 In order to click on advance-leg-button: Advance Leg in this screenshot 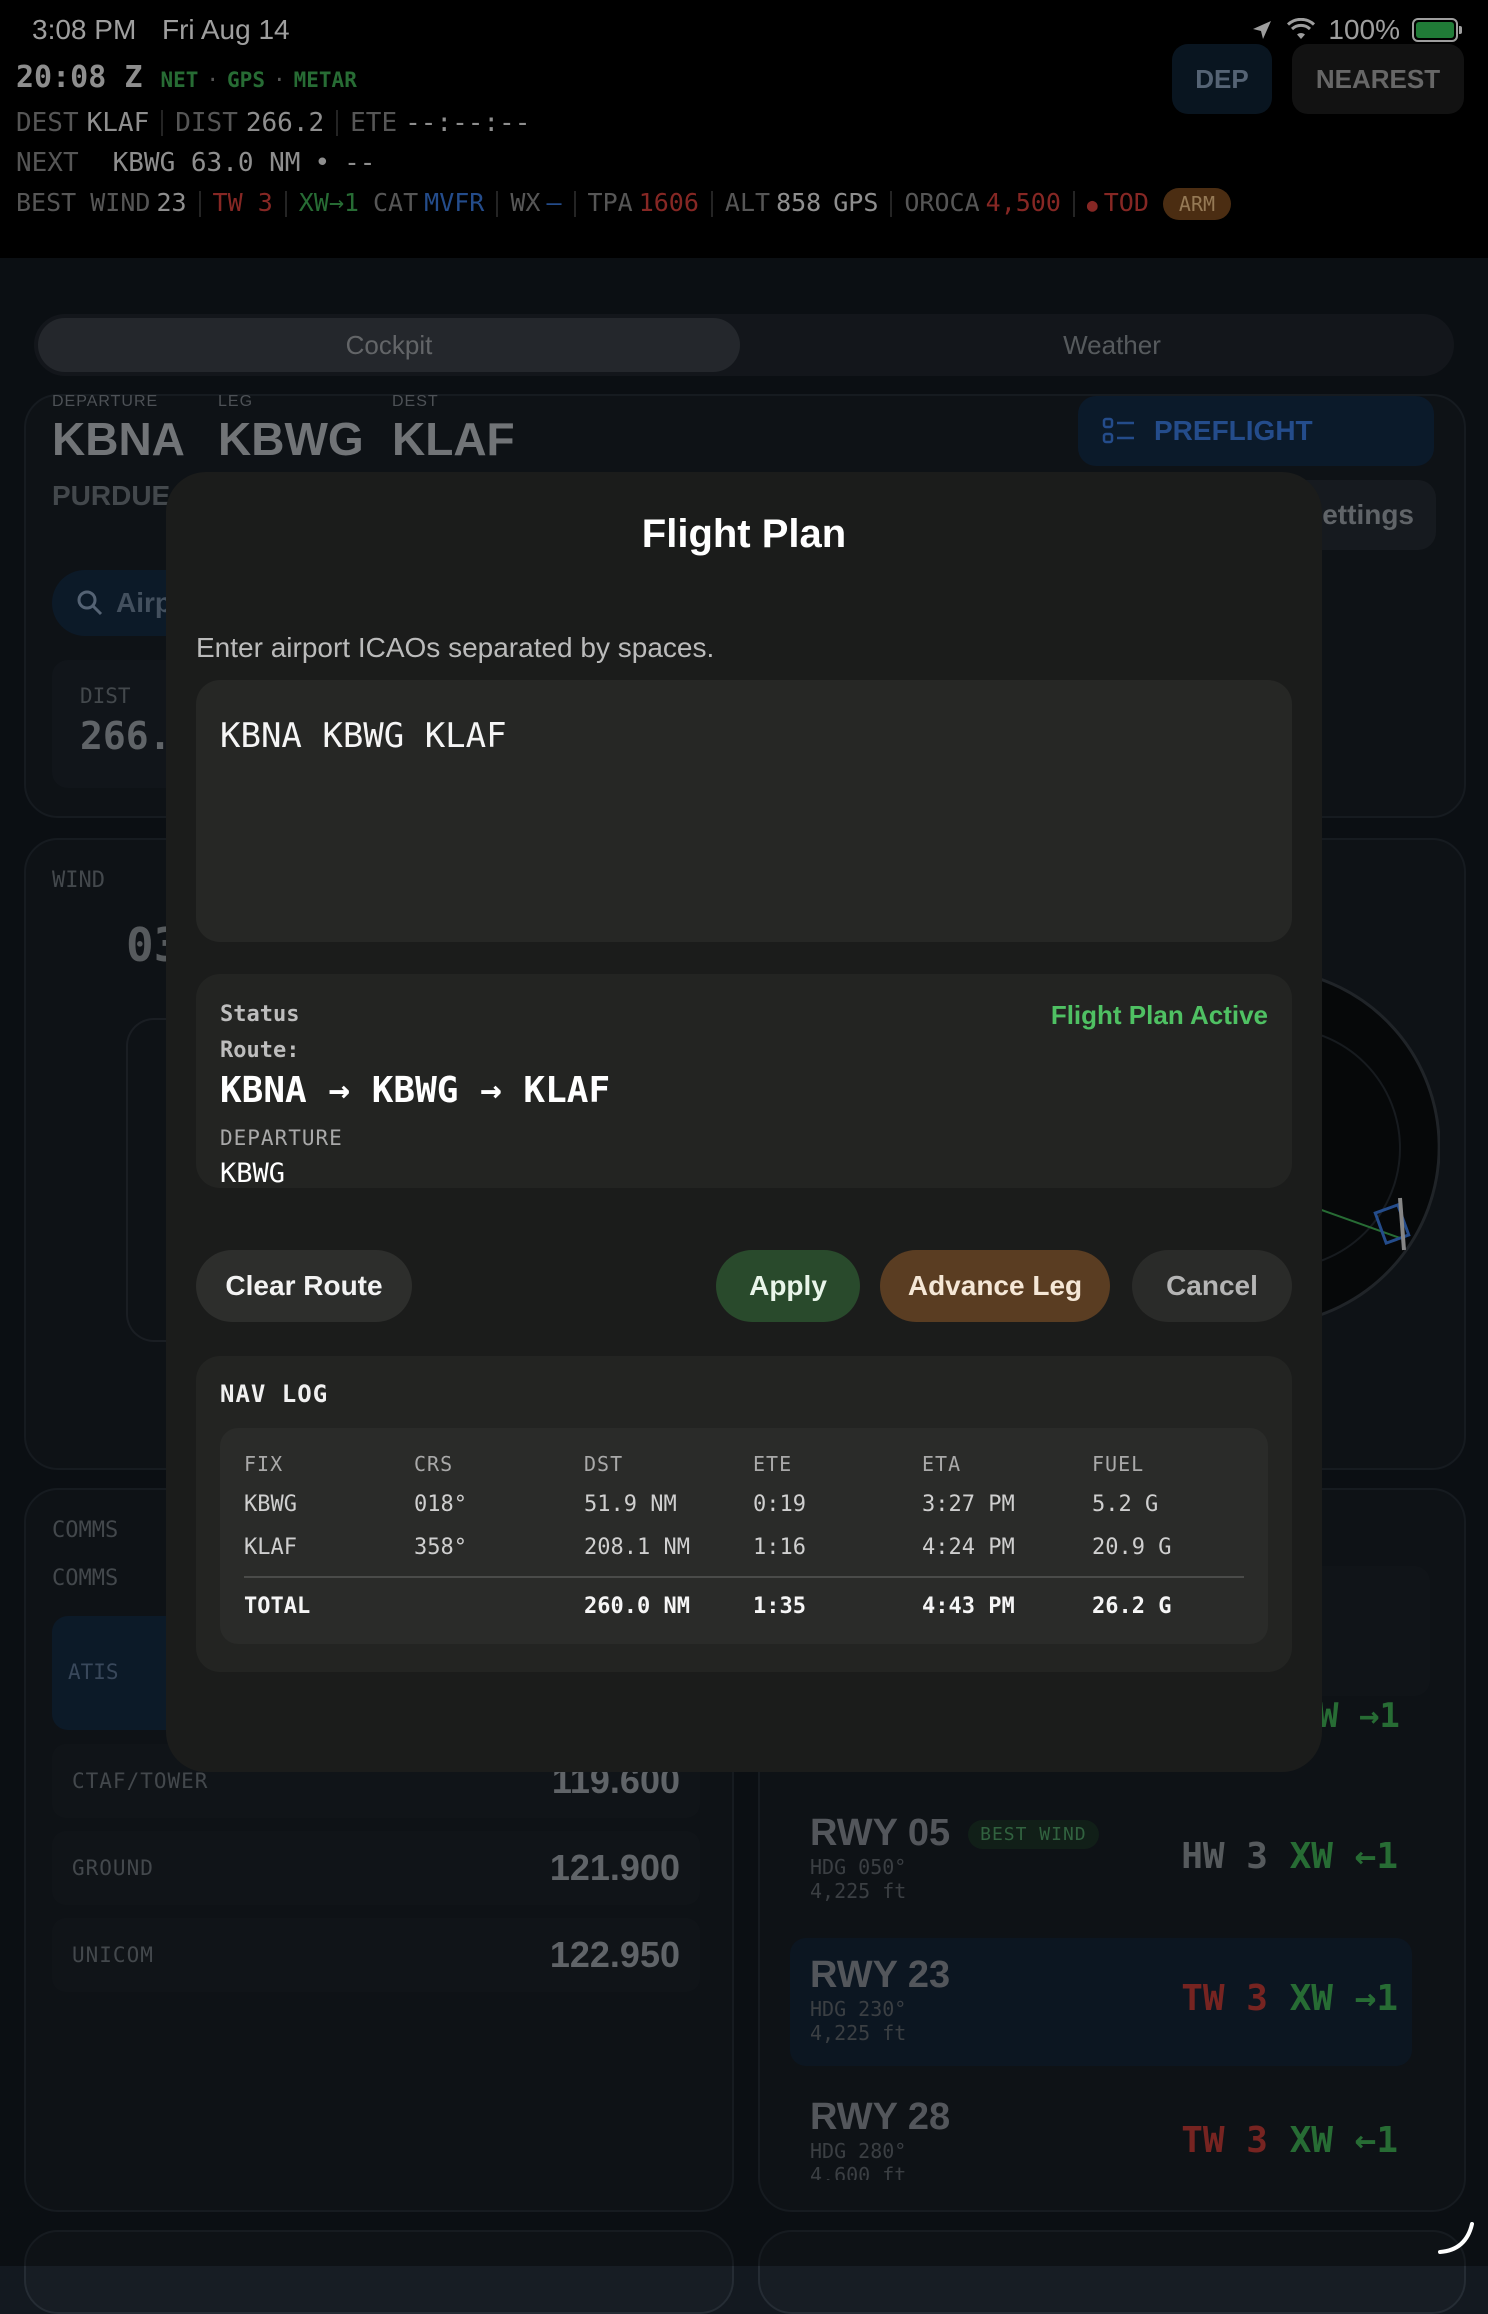, I will do `click(995, 1286)`.